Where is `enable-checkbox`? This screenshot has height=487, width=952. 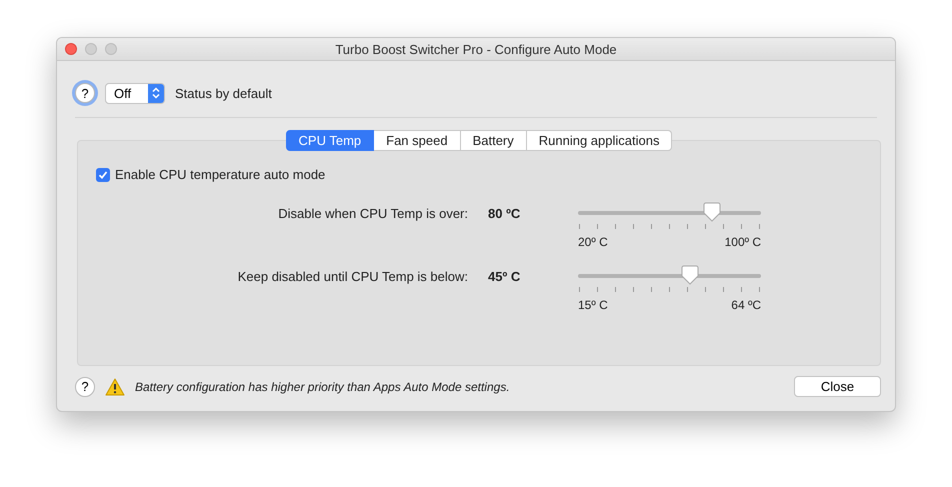 enable-checkbox is located at coordinates (103, 175).